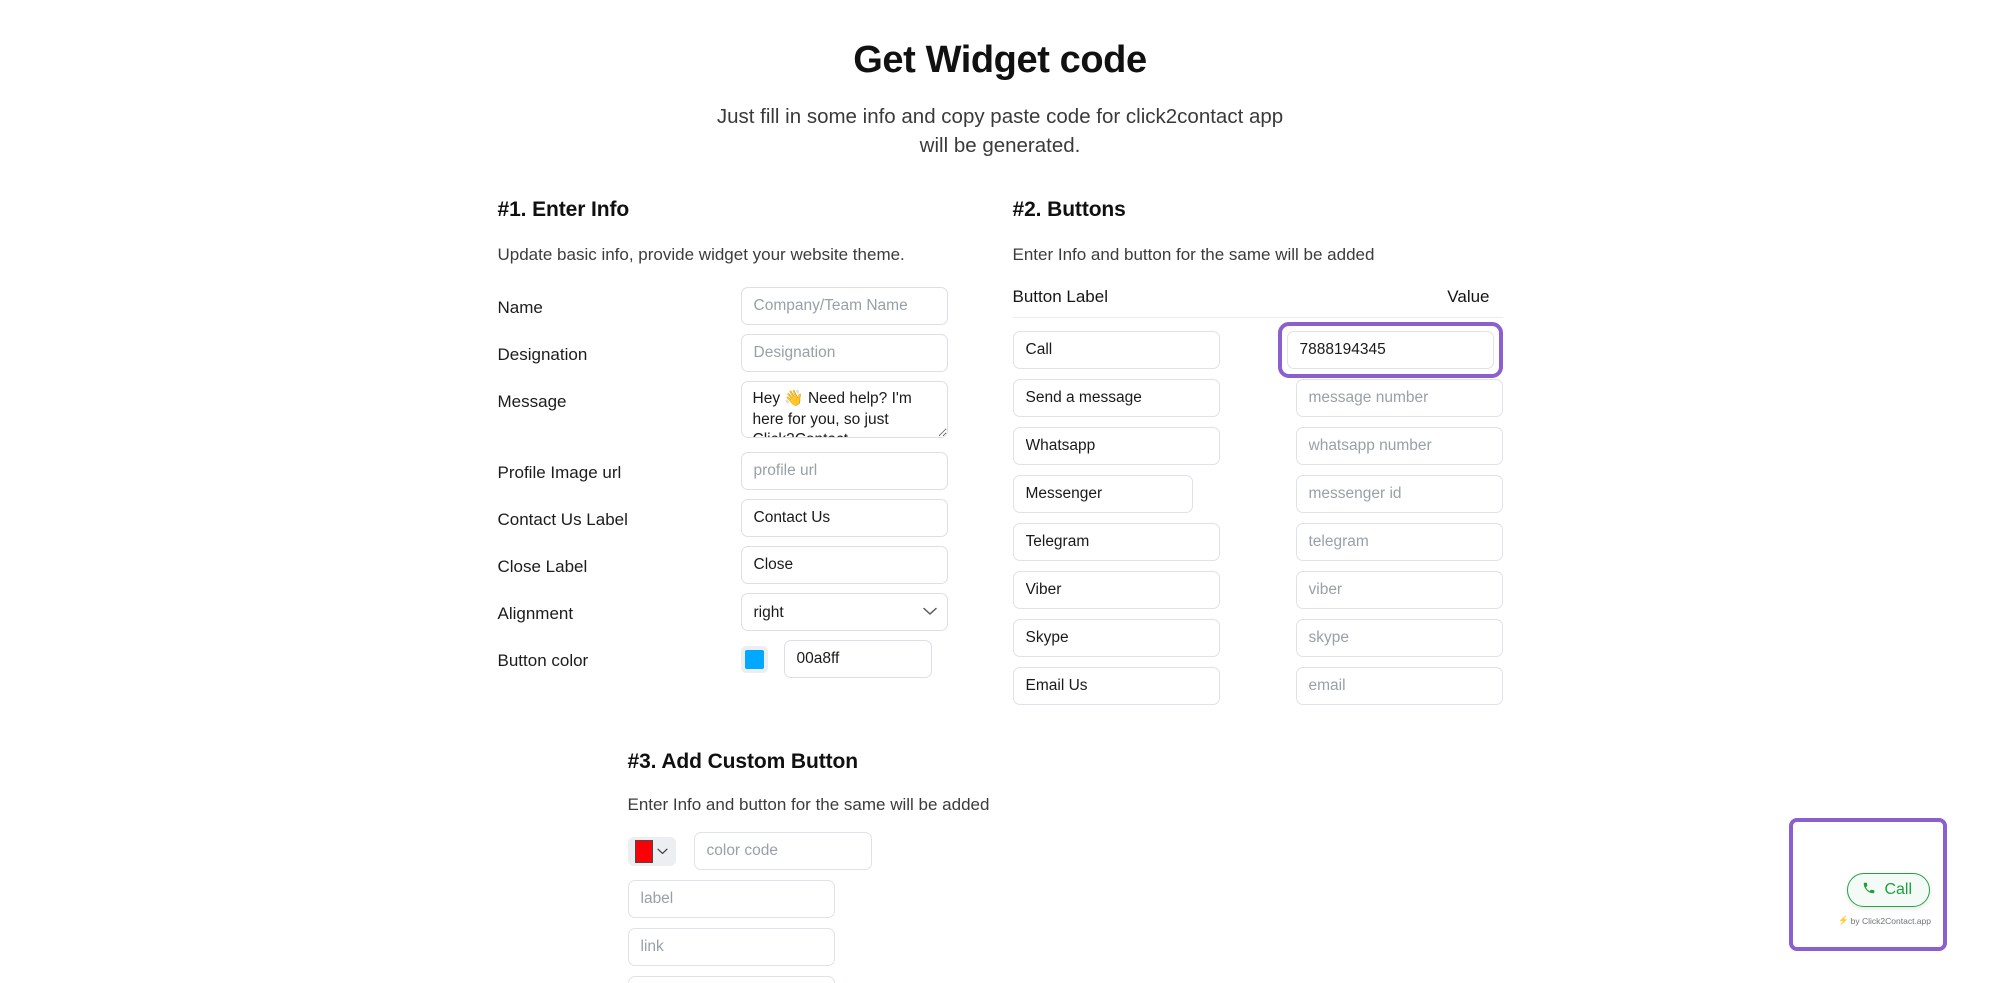 Image resolution: width=2000 pixels, height=983 pixels. I want to click on button-color-row, so click(864, 659).